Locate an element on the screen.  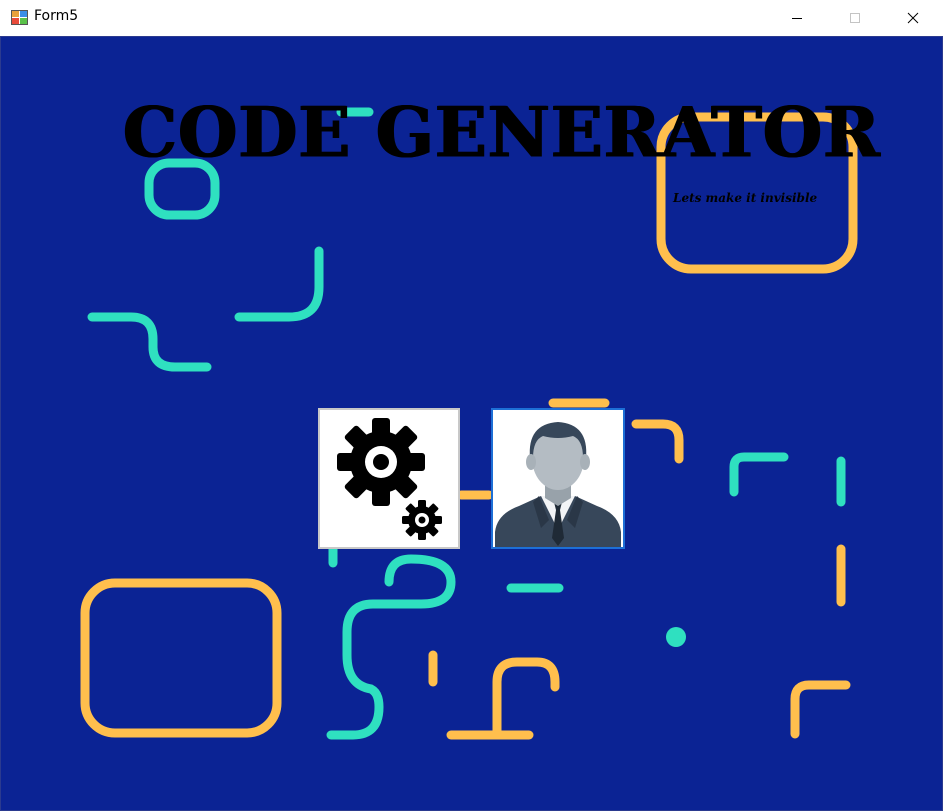
window-title: Form5 is located at coordinates (56, 16).